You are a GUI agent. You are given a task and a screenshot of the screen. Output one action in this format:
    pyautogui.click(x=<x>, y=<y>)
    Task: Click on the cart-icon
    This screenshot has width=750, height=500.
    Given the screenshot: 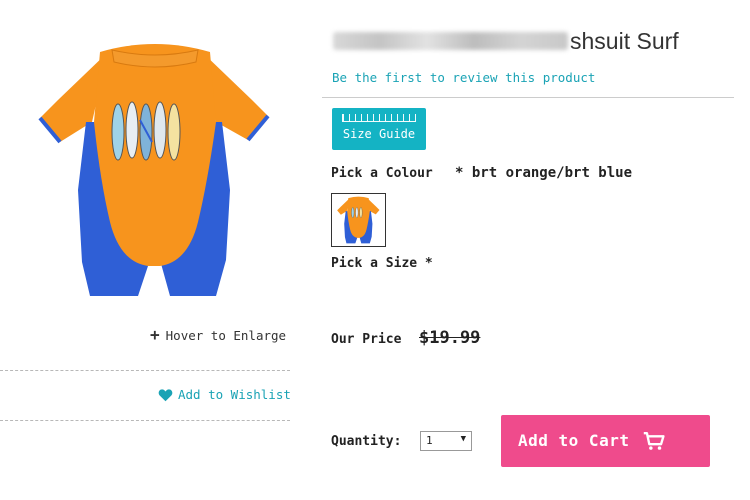 What is the action you would take?
    pyautogui.click(x=654, y=440)
    